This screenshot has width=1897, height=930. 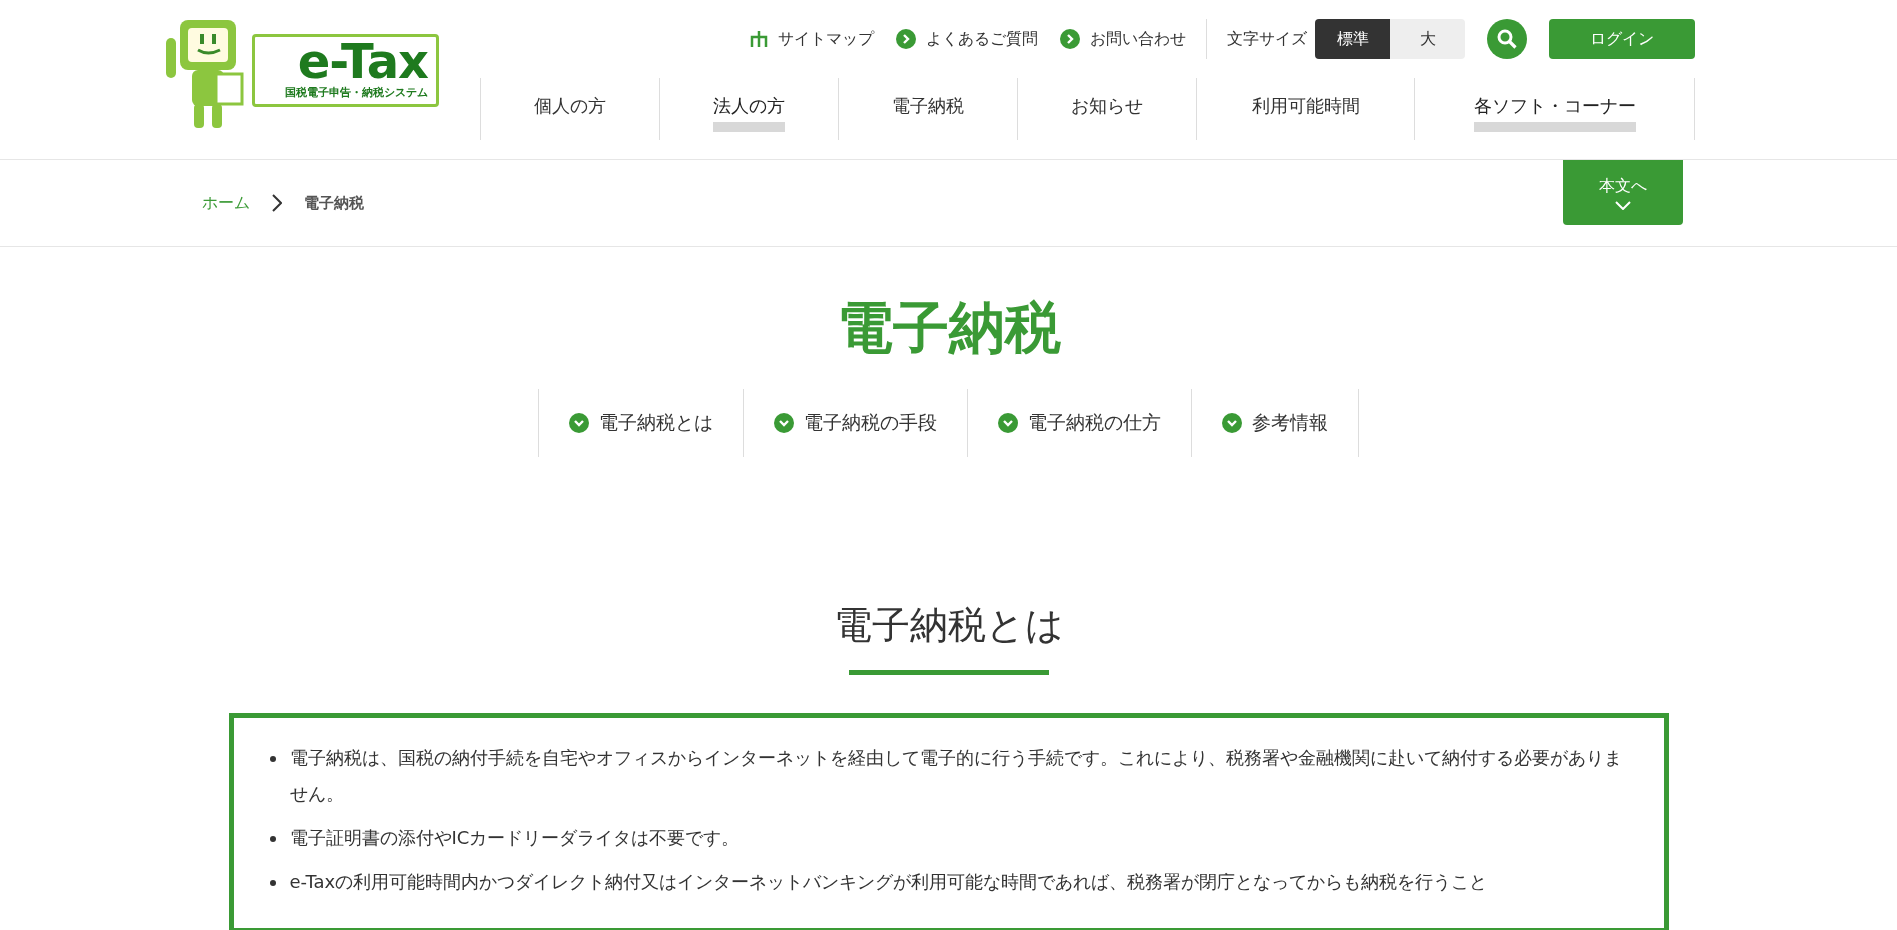 I want to click on logo-frame: e-Tax 国税電子申告・納税システム, so click(x=345, y=70).